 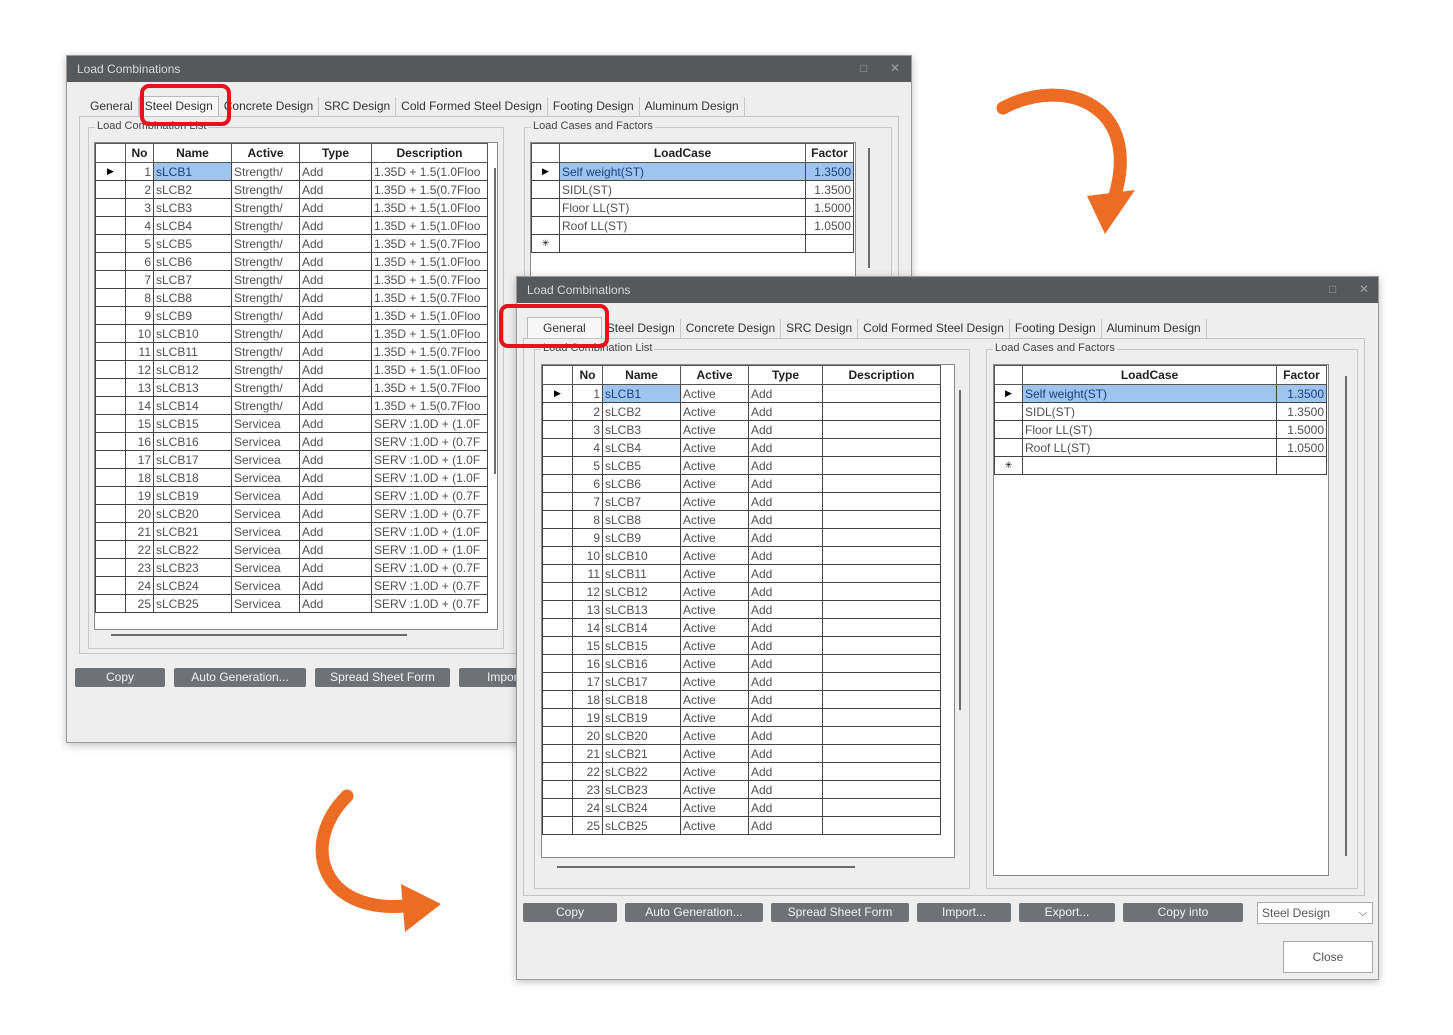 What do you see at coordinates (139, 333) in the screenshot?
I see `cell-no: 10` at bounding box center [139, 333].